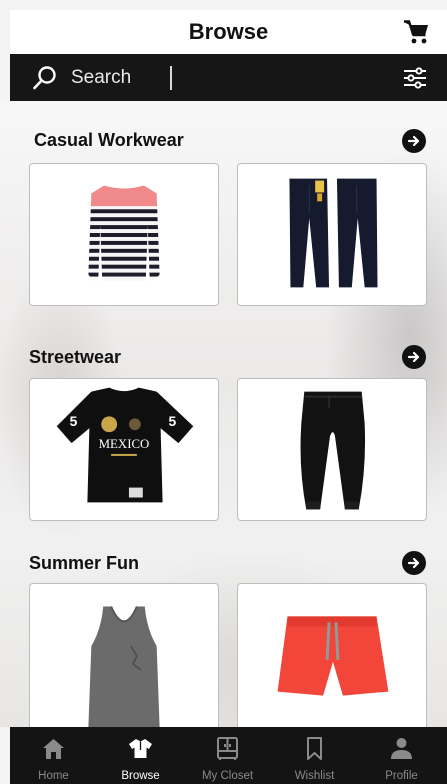  I want to click on product-card-black-joggers, so click(332, 449).